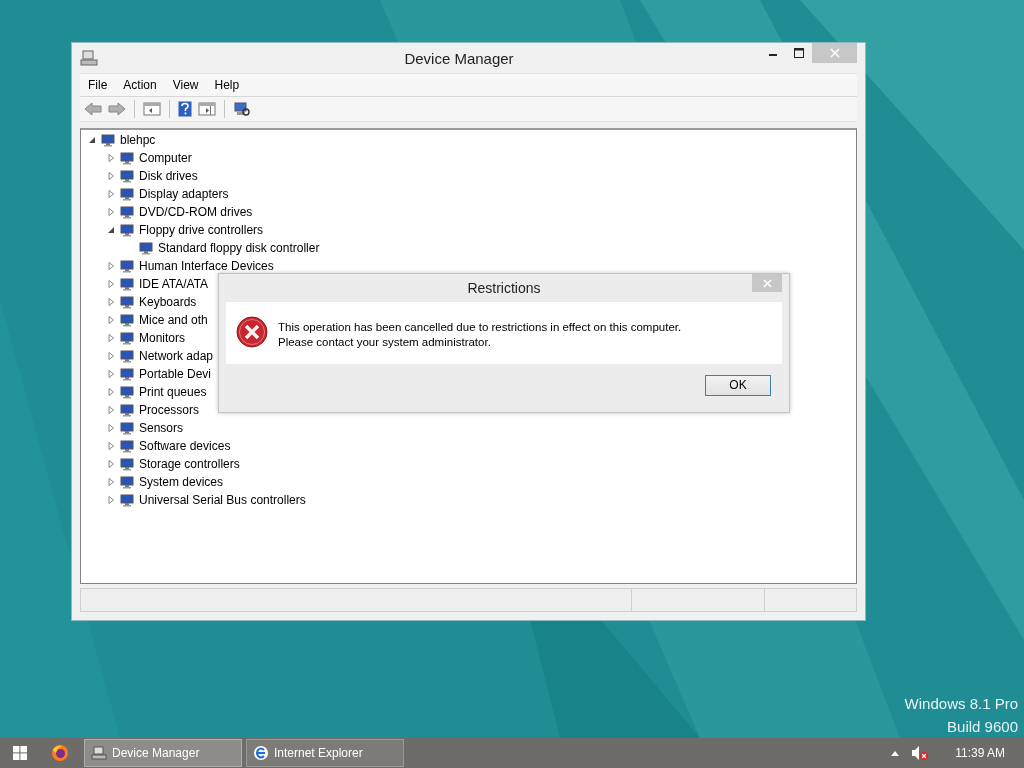  Describe the element at coordinates (185, 85) in the screenshot. I see `menu-item: View` at that location.